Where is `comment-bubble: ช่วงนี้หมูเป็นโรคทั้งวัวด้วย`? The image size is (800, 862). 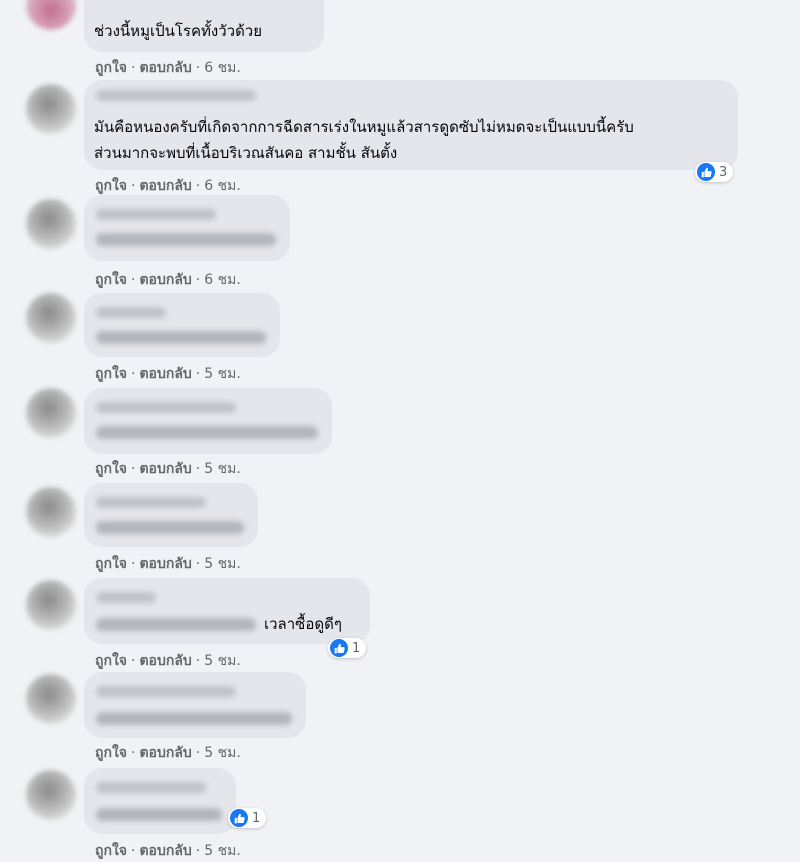
comment-bubble: ช่วงนี้หมูเป็นโรคทั้งวัวด้วย is located at coordinates (204, 26).